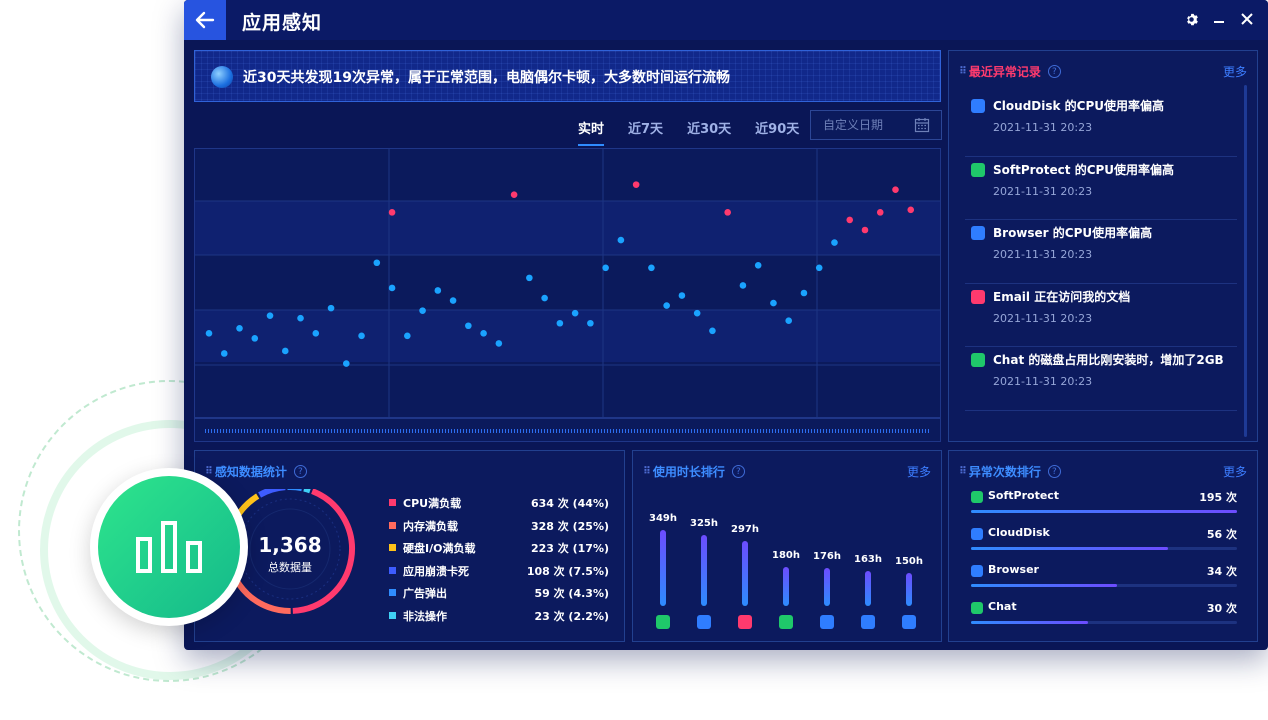 The width and height of the screenshot is (1268, 720). I want to click on stats-title: ⠿ 感知数据统计 ?, so click(256, 471).